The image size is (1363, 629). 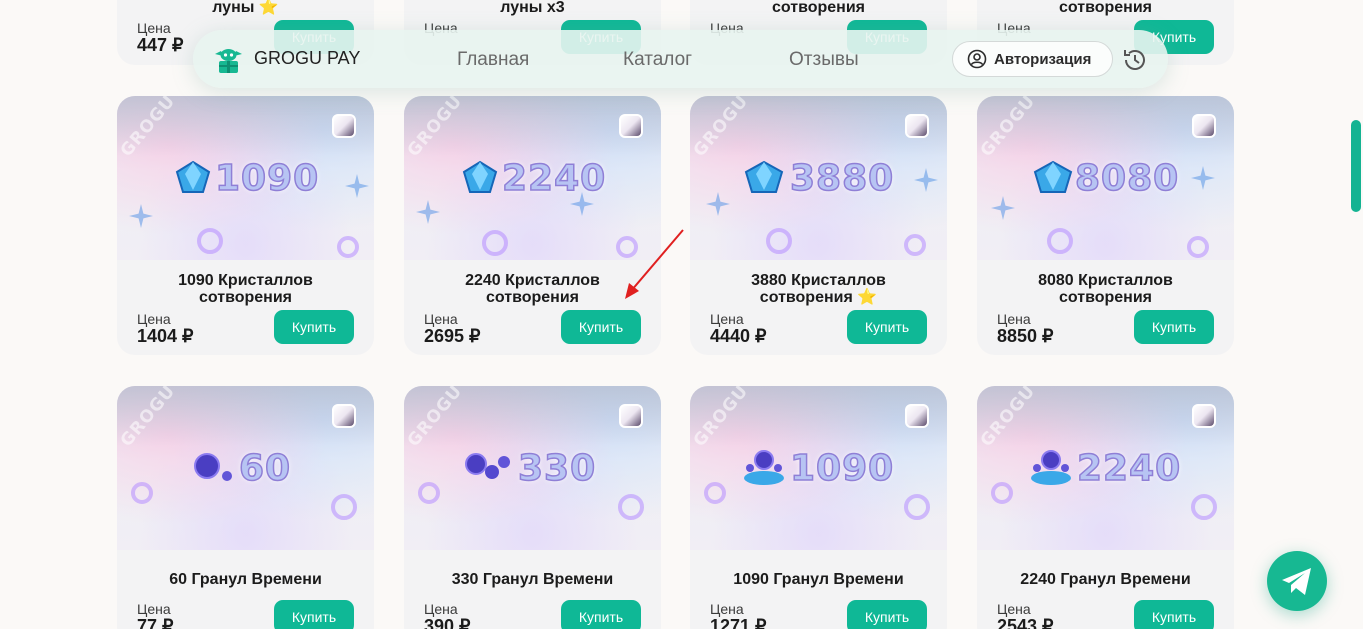 I want to click on product-image: GROGU 2240, so click(x=1105, y=468).